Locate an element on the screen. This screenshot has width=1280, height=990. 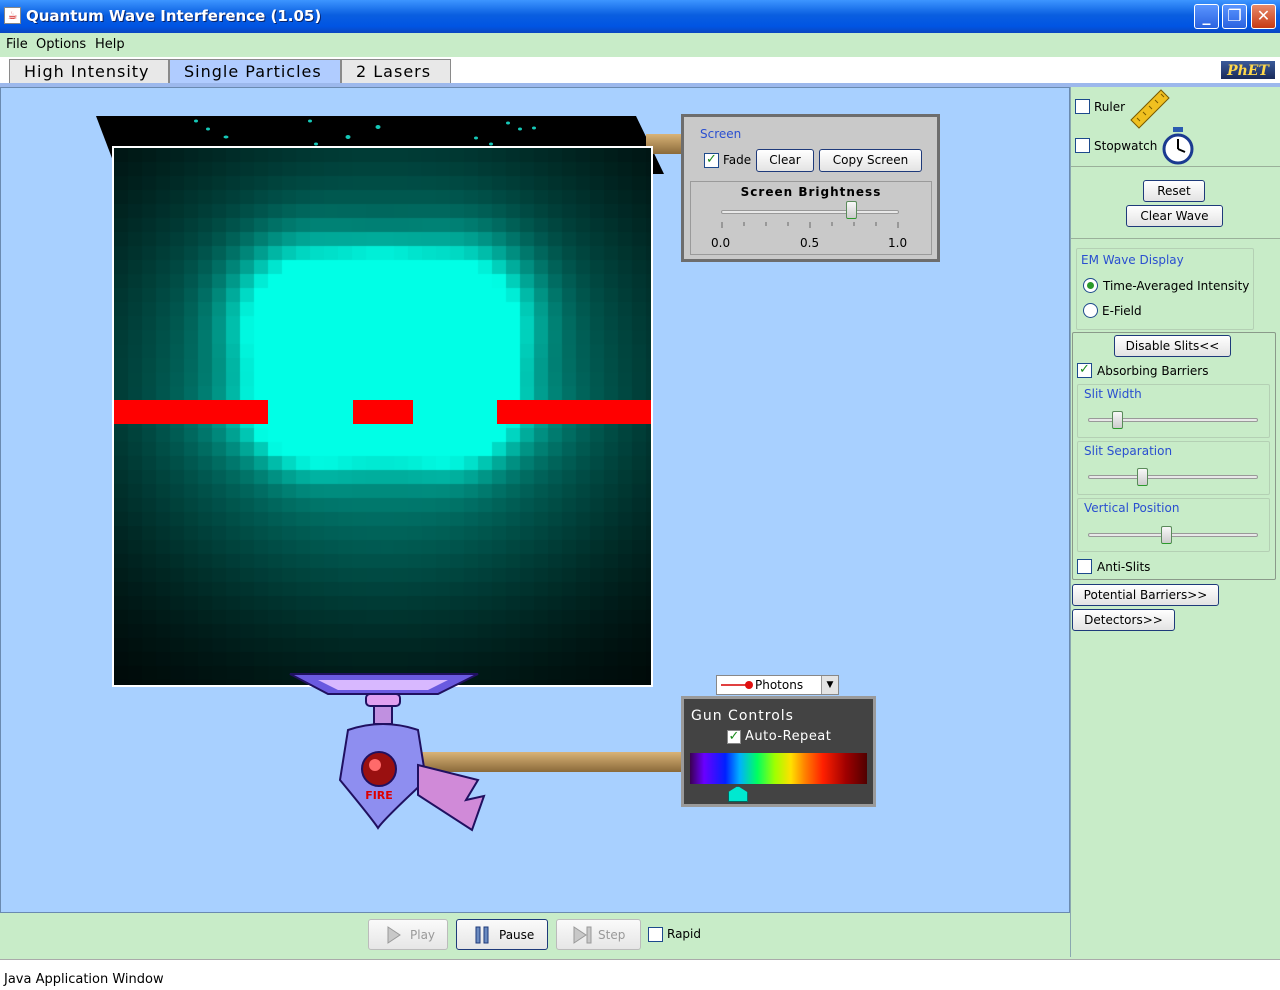
photon-laser-icon is located at coordinates (737, 685).